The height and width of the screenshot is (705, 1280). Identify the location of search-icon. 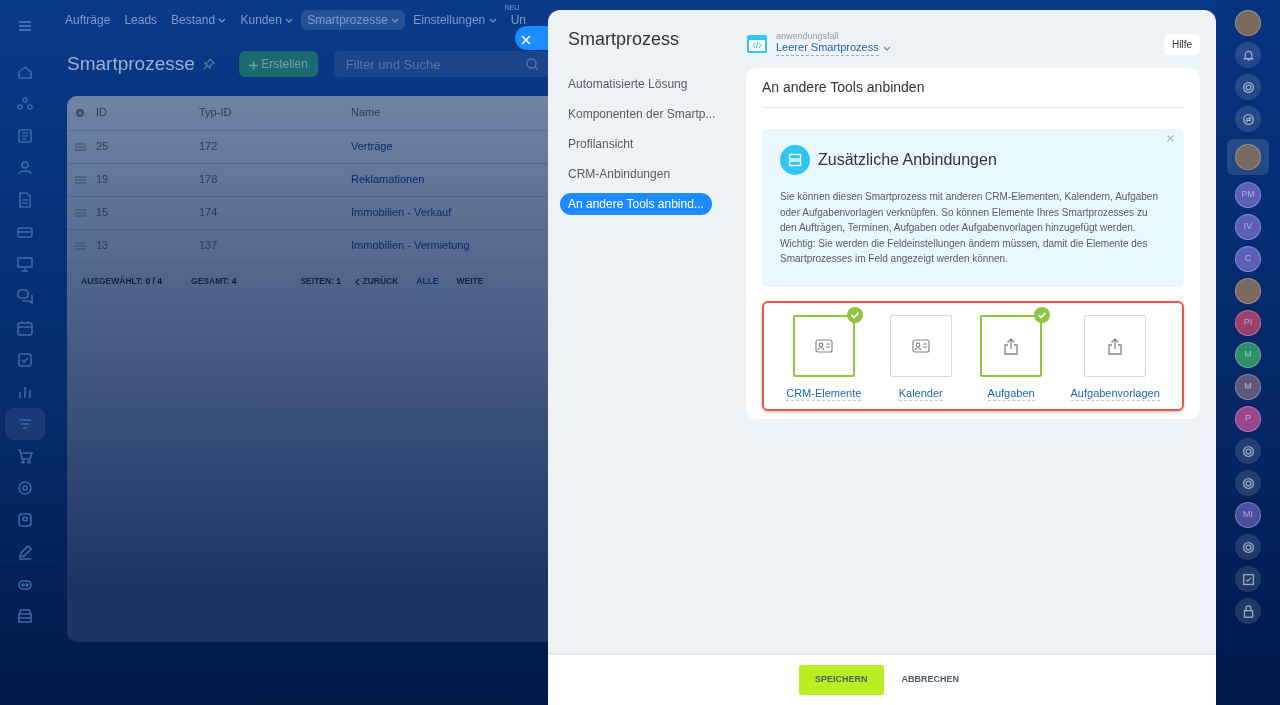
(532, 65).